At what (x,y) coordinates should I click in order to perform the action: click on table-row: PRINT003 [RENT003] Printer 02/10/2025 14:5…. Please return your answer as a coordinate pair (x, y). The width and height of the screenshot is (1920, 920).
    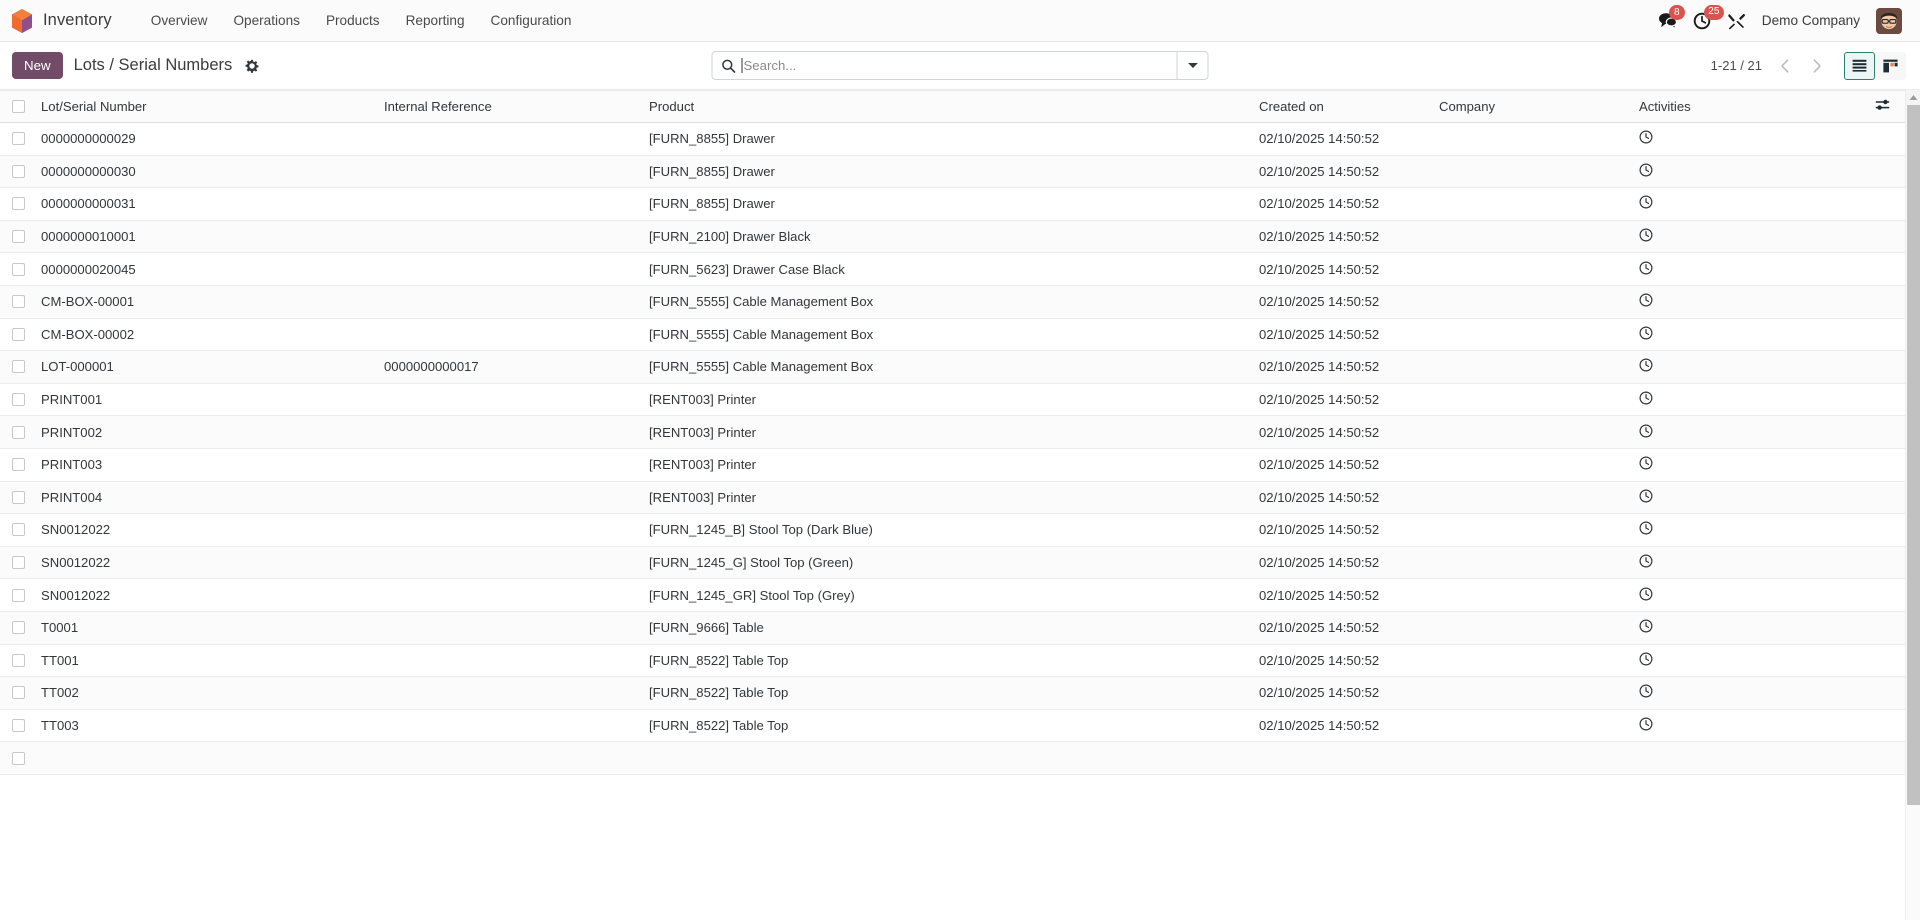
    Looking at the image, I should click on (953, 465).